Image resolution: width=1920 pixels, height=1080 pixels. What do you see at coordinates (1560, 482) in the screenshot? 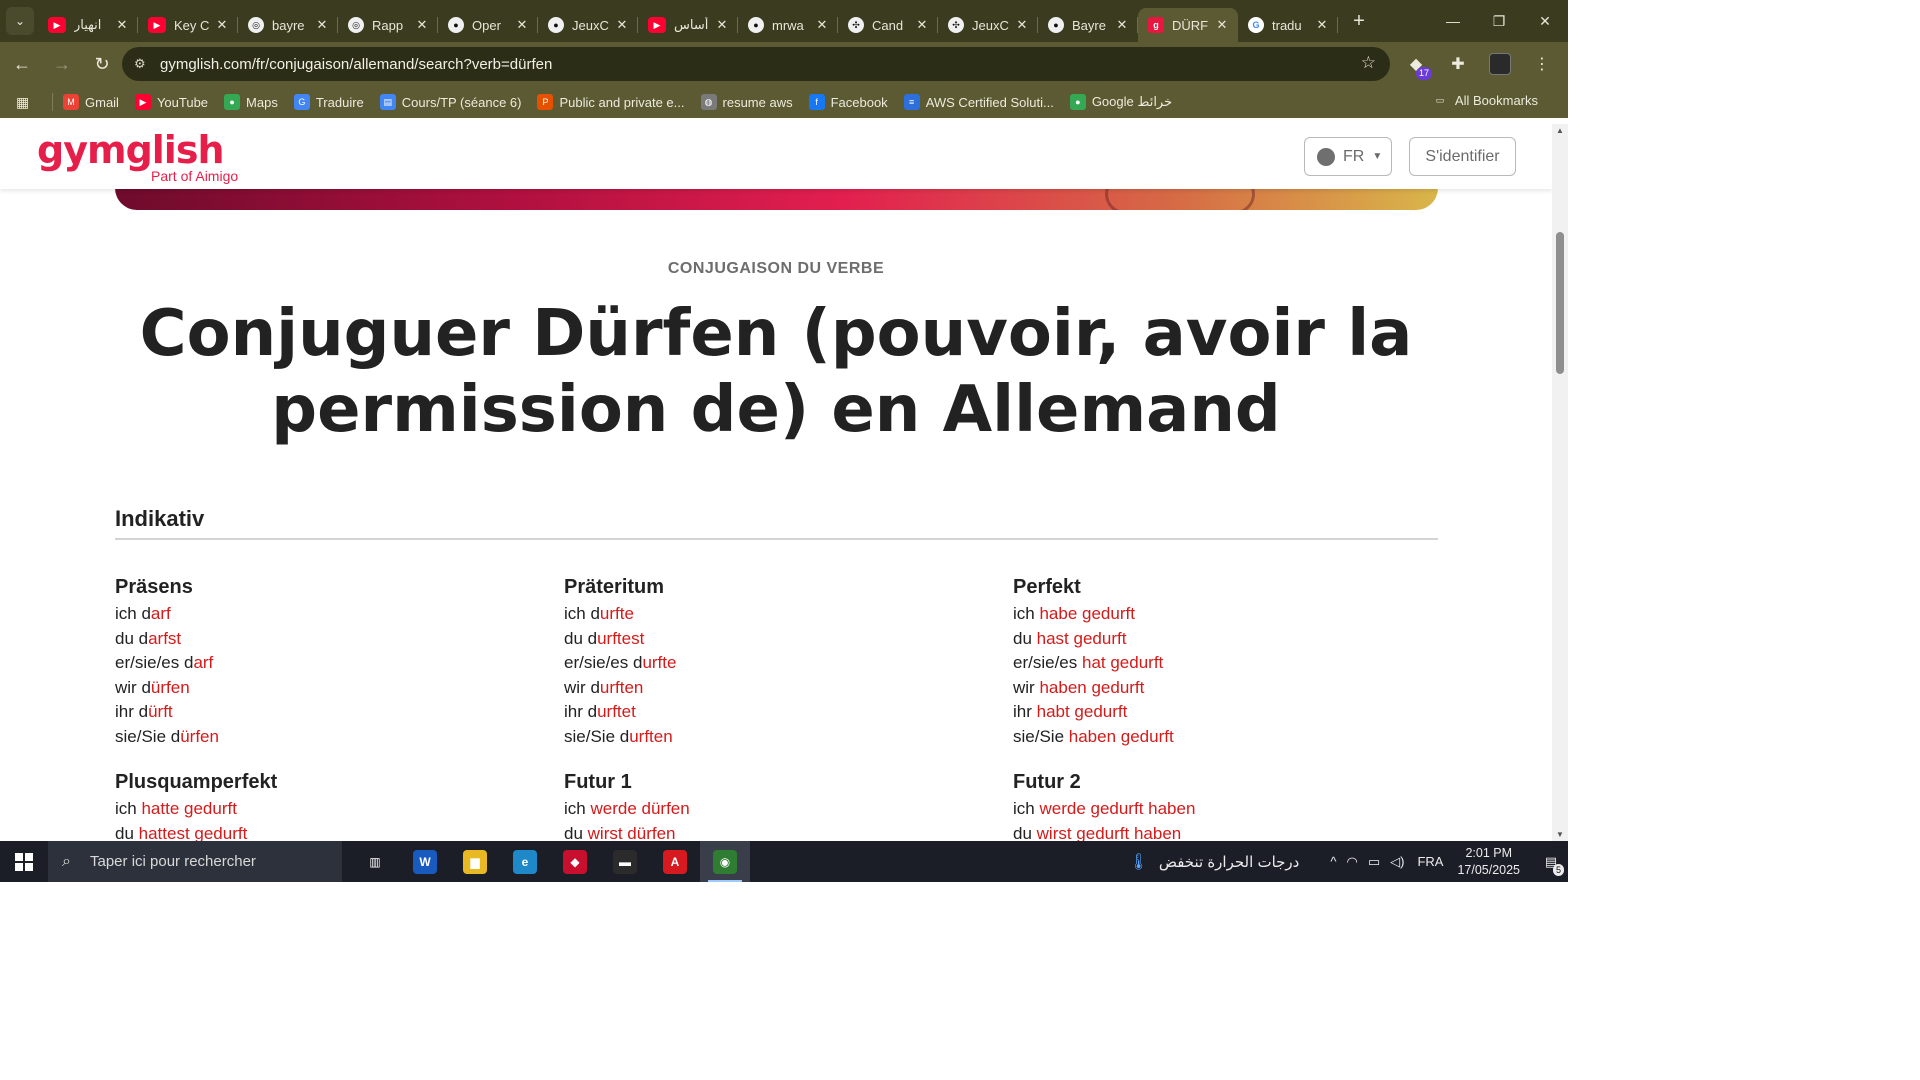
I see `vertical-scrollbar: ▲ ▼` at bounding box center [1560, 482].